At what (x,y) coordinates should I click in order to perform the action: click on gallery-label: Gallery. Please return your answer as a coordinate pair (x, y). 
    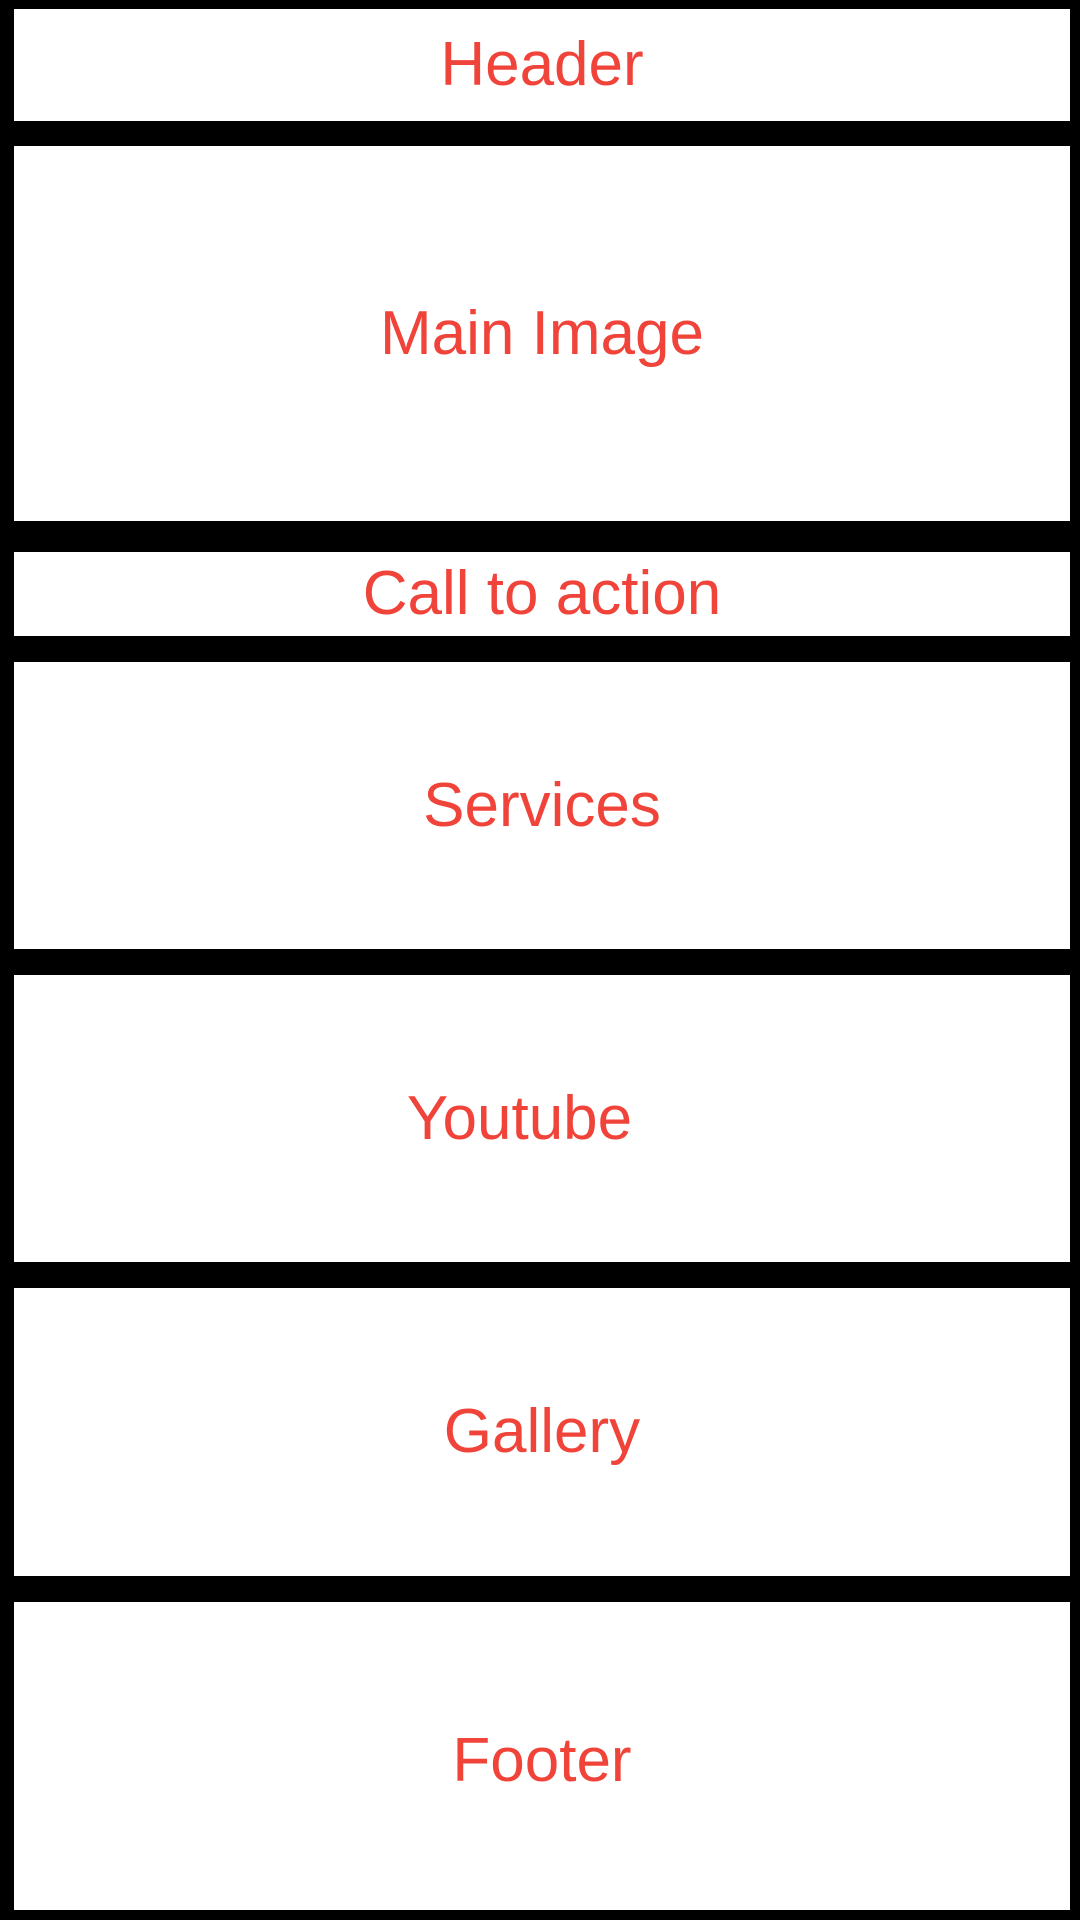
    Looking at the image, I should click on (542, 1431).